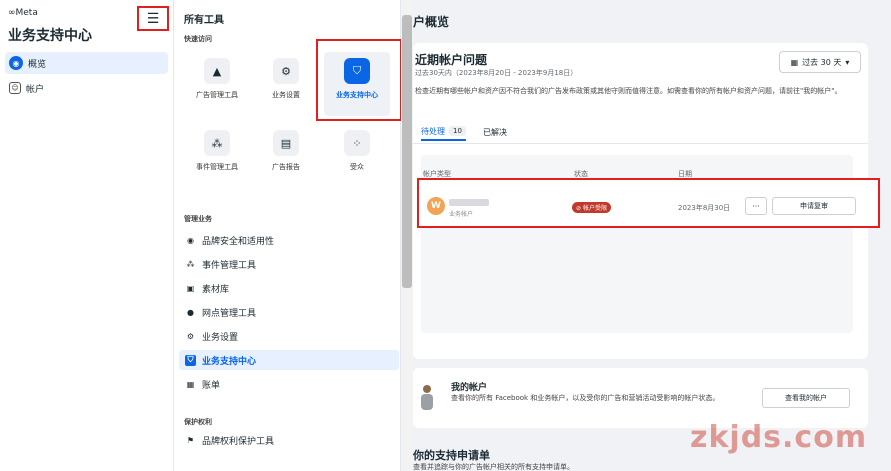 The height and width of the screenshot is (471, 891). I want to click on tile-ads-manager: ▲ 广告管理工具, so click(217, 84).